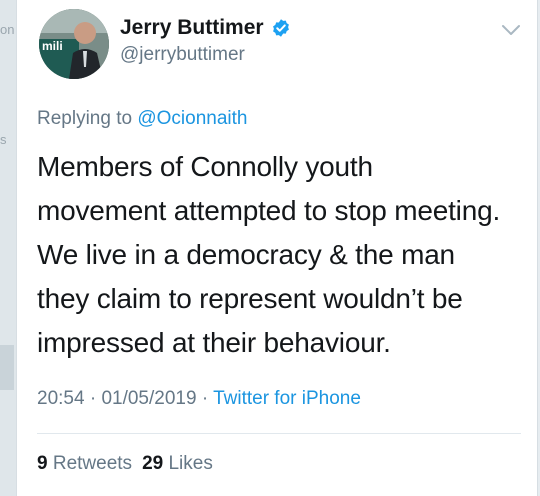 Image resolution: width=540 pixels, height=496 pixels. What do you see at coordinates (7, 29) in the screenshot?
I see `background-text-fragment: on` at bounding box center [7, 29].